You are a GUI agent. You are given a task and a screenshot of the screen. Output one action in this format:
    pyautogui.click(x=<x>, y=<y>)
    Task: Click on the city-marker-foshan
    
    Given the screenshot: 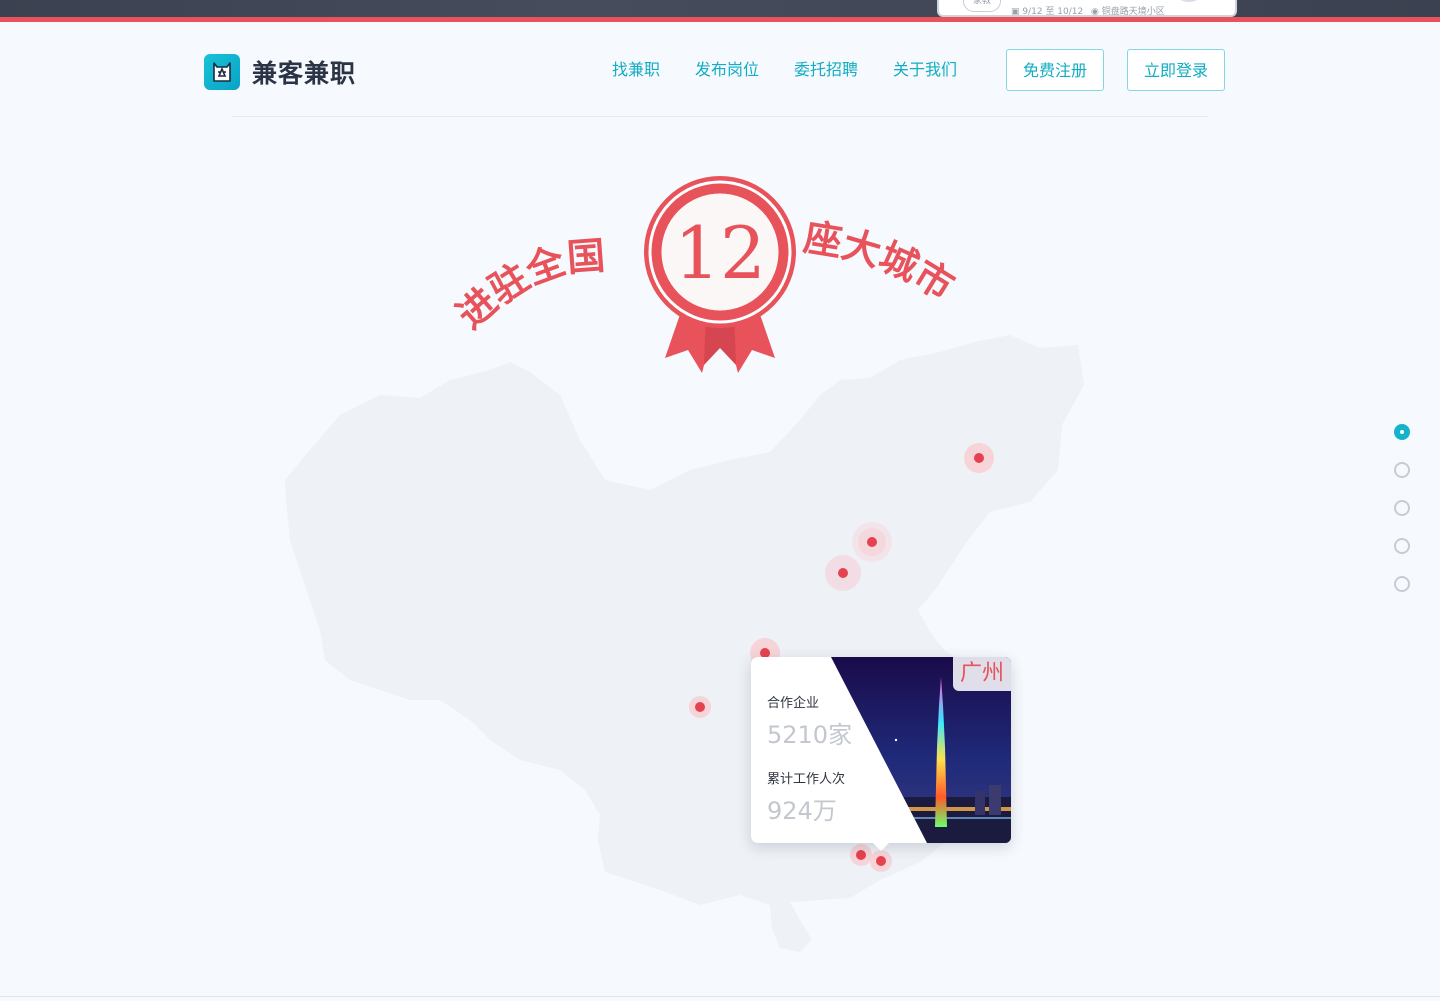 What is the action you would take?
    pyautogui.click(x=861, y=855)
    